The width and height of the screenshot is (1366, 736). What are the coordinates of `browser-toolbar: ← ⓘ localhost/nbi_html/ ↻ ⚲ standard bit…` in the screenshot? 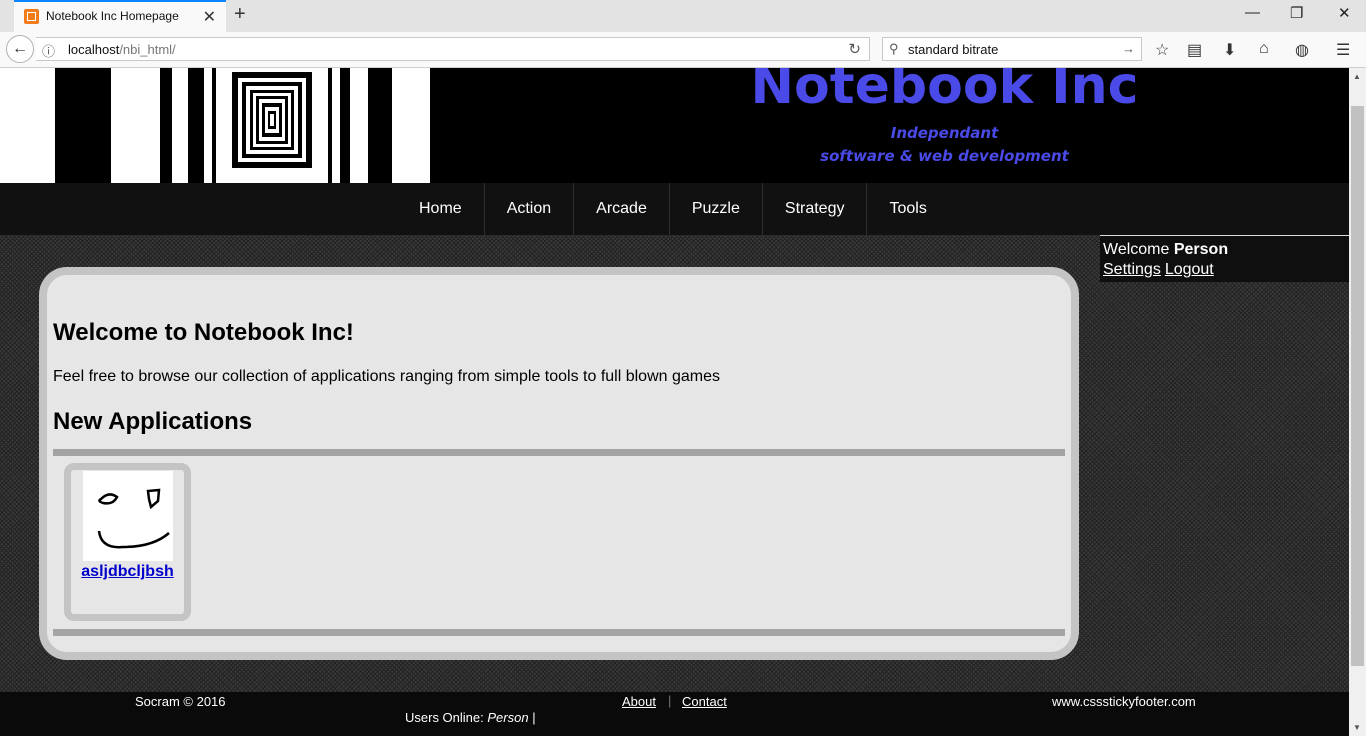 It's located at (683, 50).